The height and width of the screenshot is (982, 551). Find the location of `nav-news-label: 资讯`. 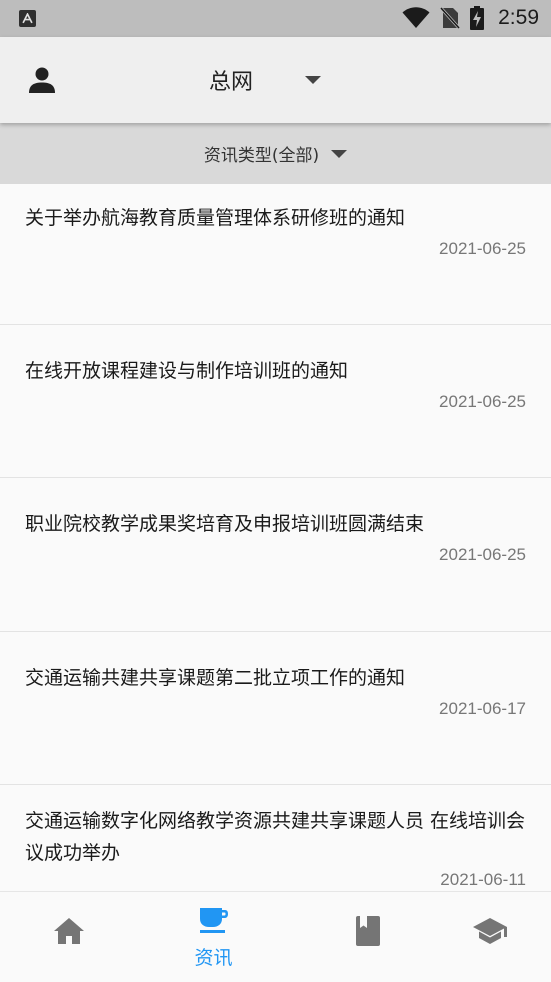

nav-news-label: 资讯 is located at coordinates (213, 958).